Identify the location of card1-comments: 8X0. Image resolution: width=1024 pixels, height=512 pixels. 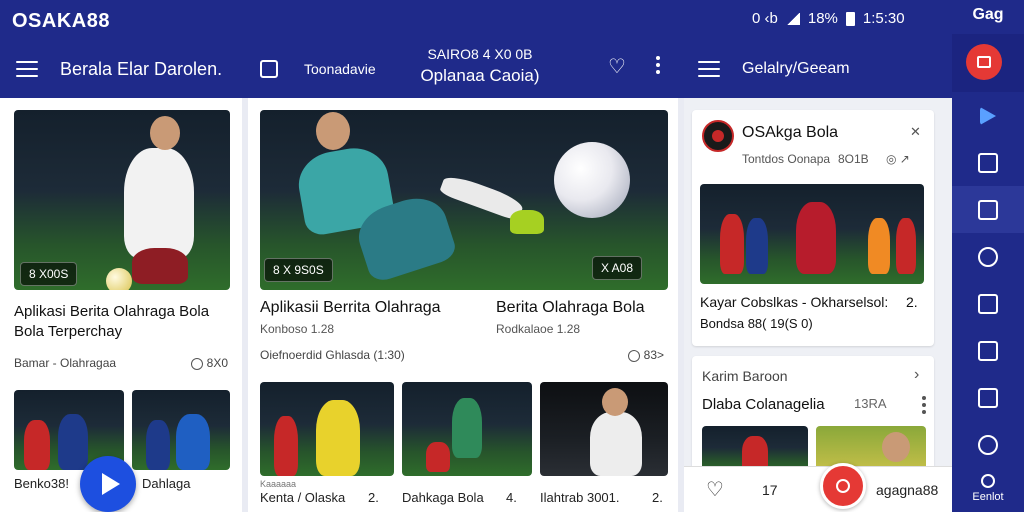
(209, 363).